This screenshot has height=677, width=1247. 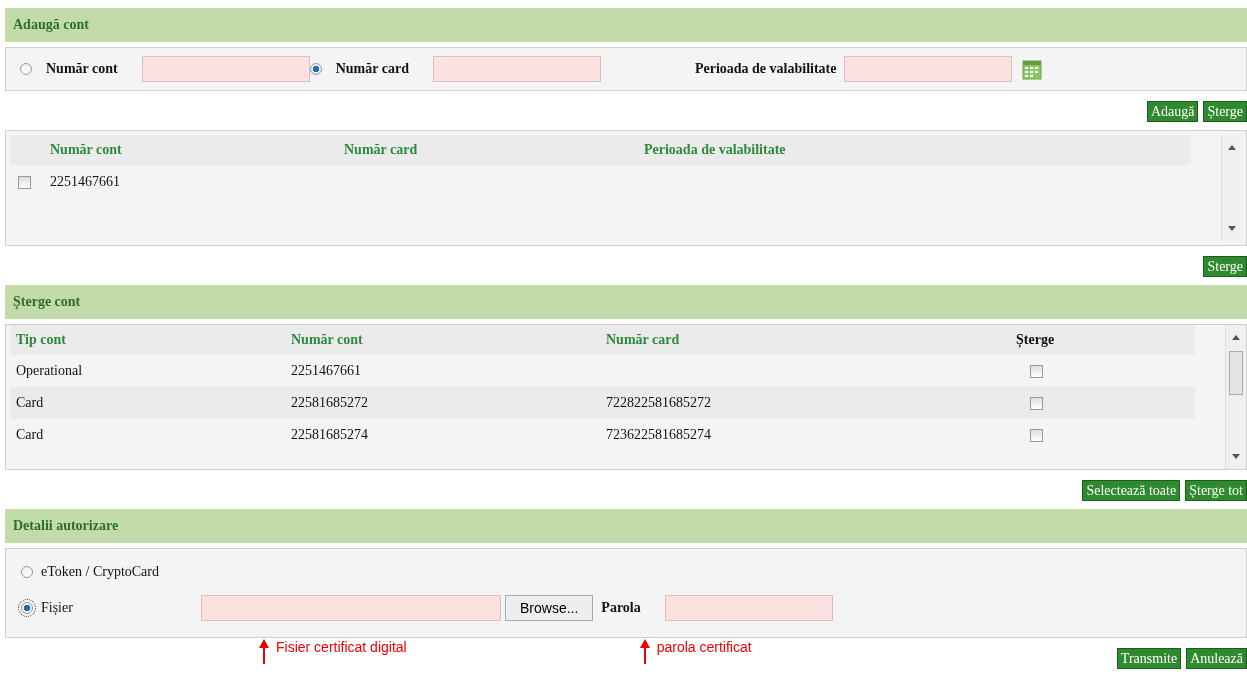 I want to click on file-field, so click(x=351, y=608).